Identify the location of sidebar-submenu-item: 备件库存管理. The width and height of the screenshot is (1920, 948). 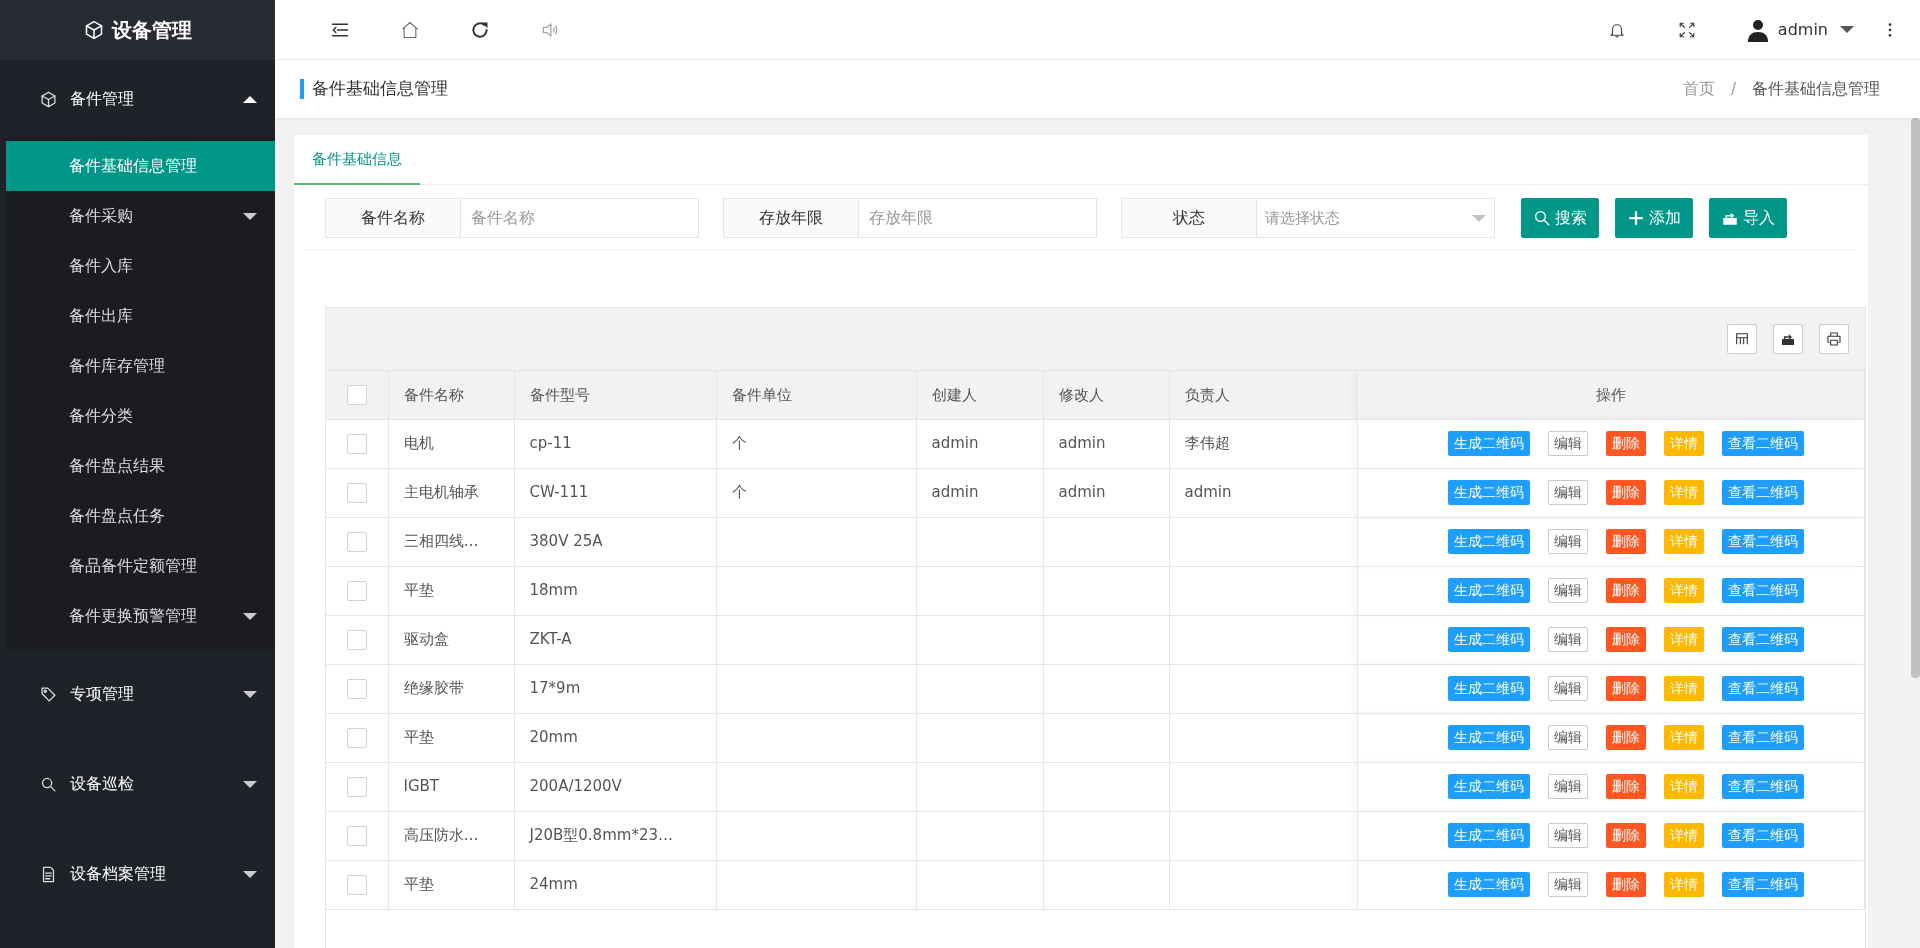
(140, 366).